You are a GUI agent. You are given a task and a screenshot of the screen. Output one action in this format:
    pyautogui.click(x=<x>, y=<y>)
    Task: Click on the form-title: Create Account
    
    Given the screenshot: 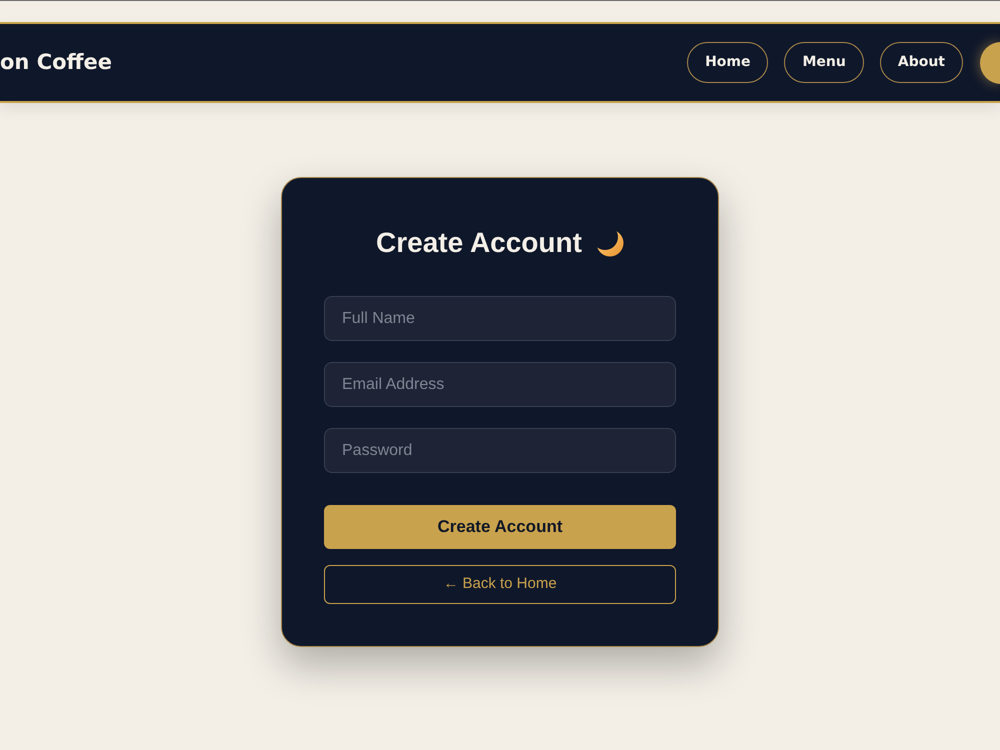 What is the action you would take?
    pyautogui.click(x=479, y=243)
    